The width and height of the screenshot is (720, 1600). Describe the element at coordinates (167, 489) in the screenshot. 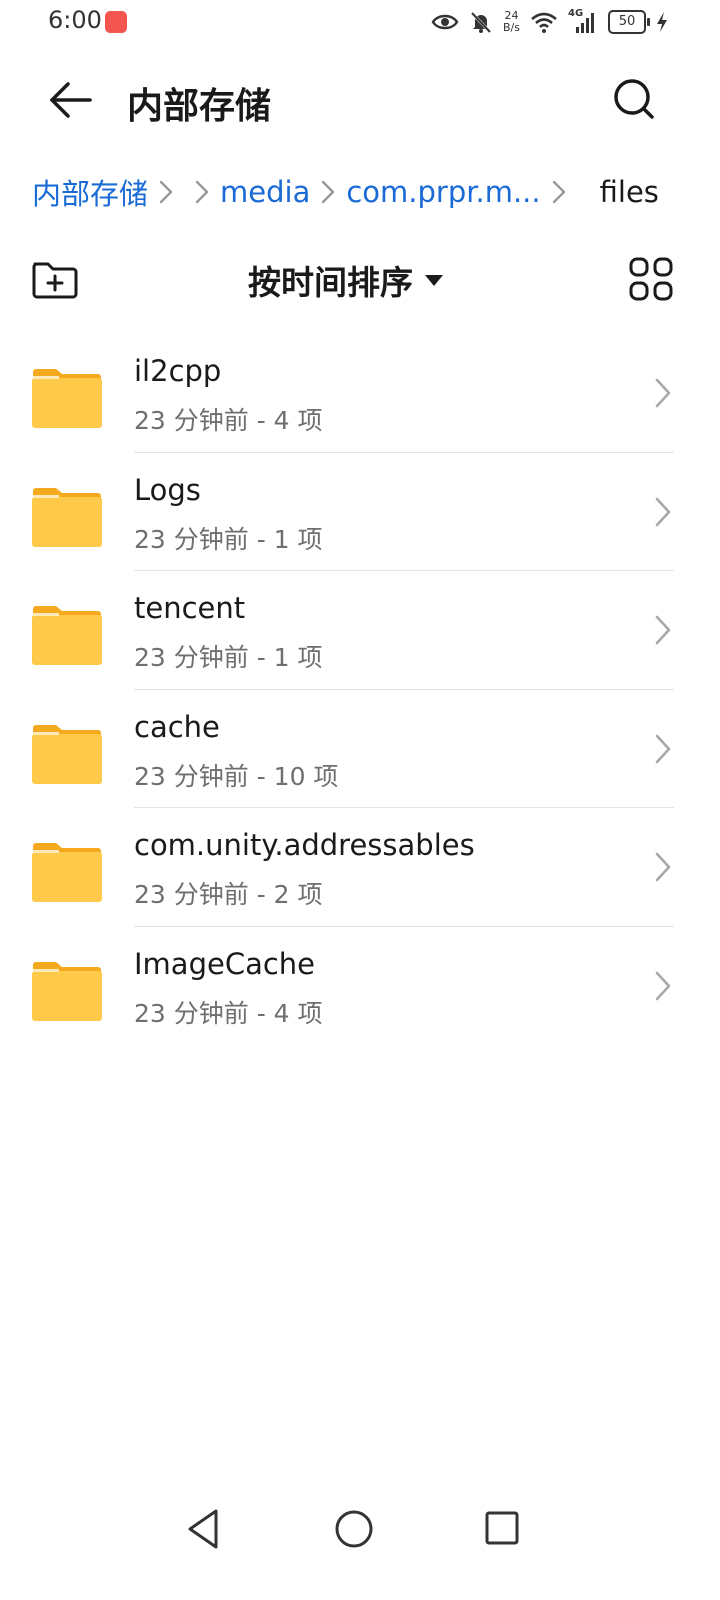

I see `file-name: Logs` at that location.